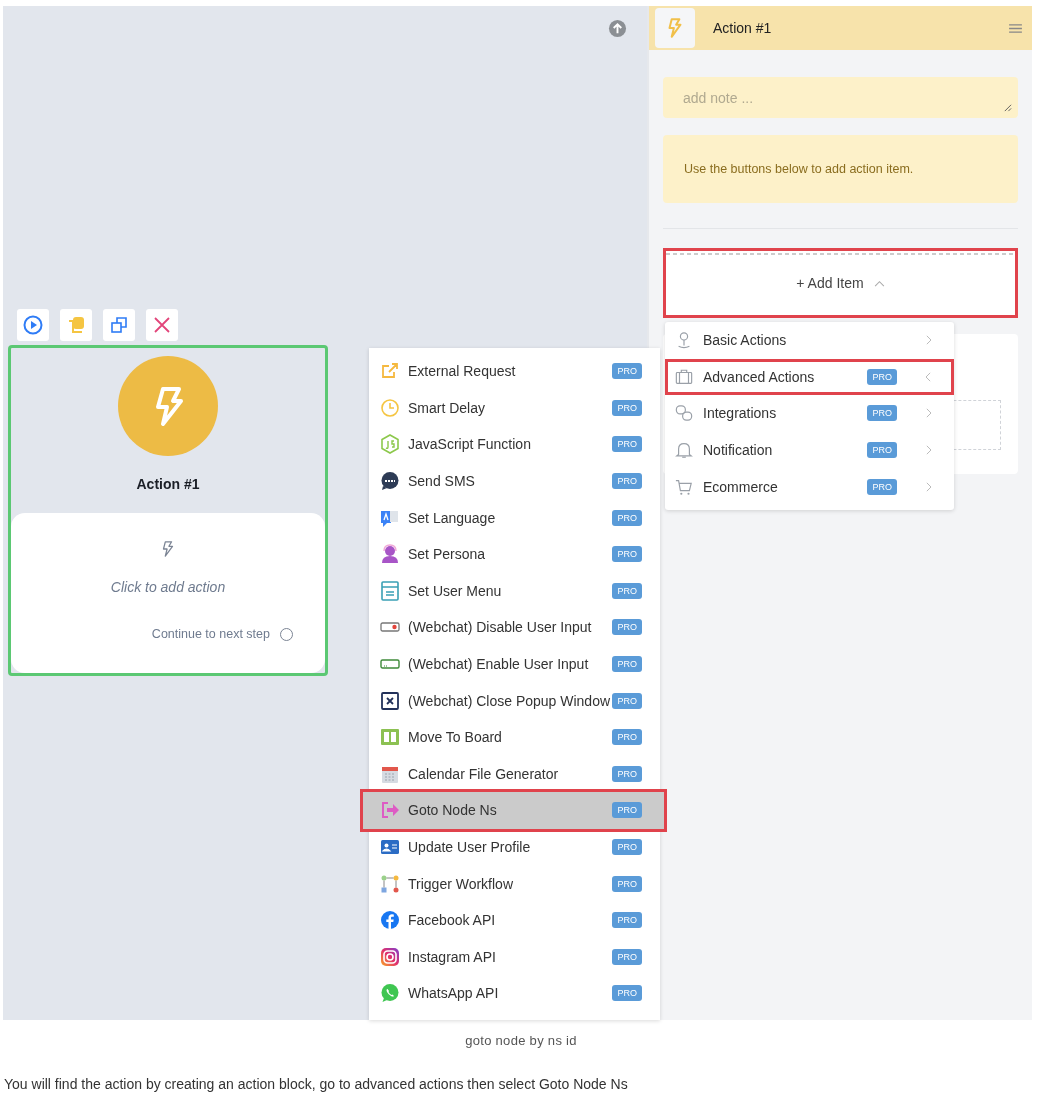 The image size is (1042, 1104). I want to click on close-window-icon, so click(390, 700).